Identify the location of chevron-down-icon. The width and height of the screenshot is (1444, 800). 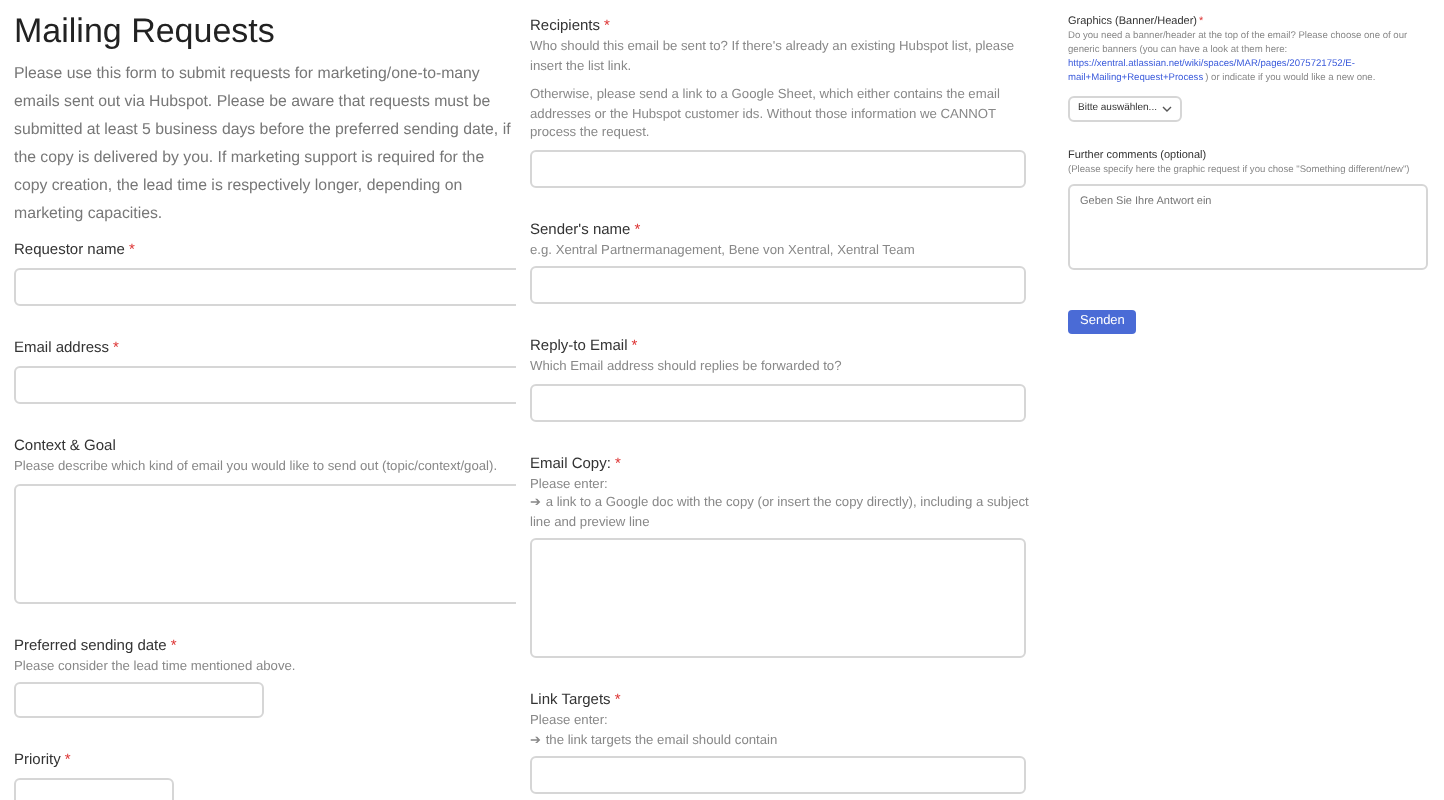
(1167, 109).